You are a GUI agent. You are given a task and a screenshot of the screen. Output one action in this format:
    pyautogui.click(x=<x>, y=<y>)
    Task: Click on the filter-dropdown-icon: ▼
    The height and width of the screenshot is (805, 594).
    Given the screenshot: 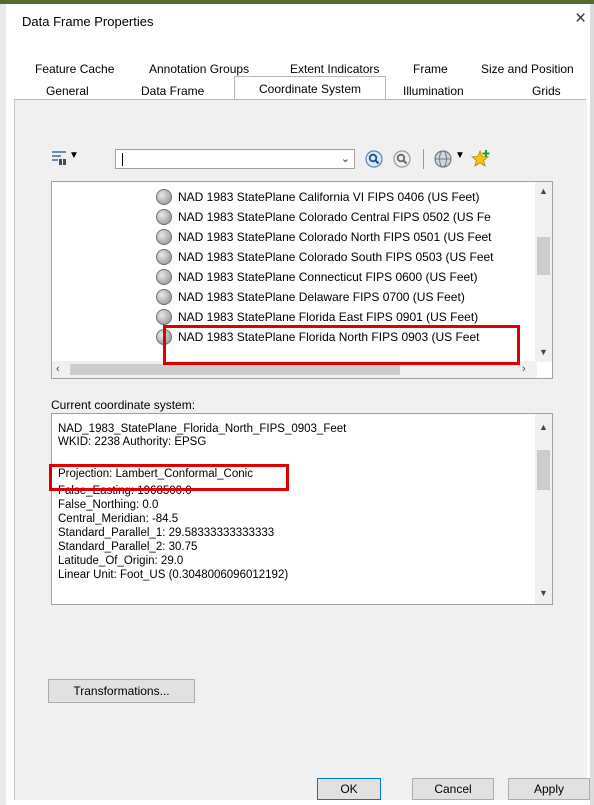 What is the action you would take?
    pyautogui.click(x=74, y=155)
    